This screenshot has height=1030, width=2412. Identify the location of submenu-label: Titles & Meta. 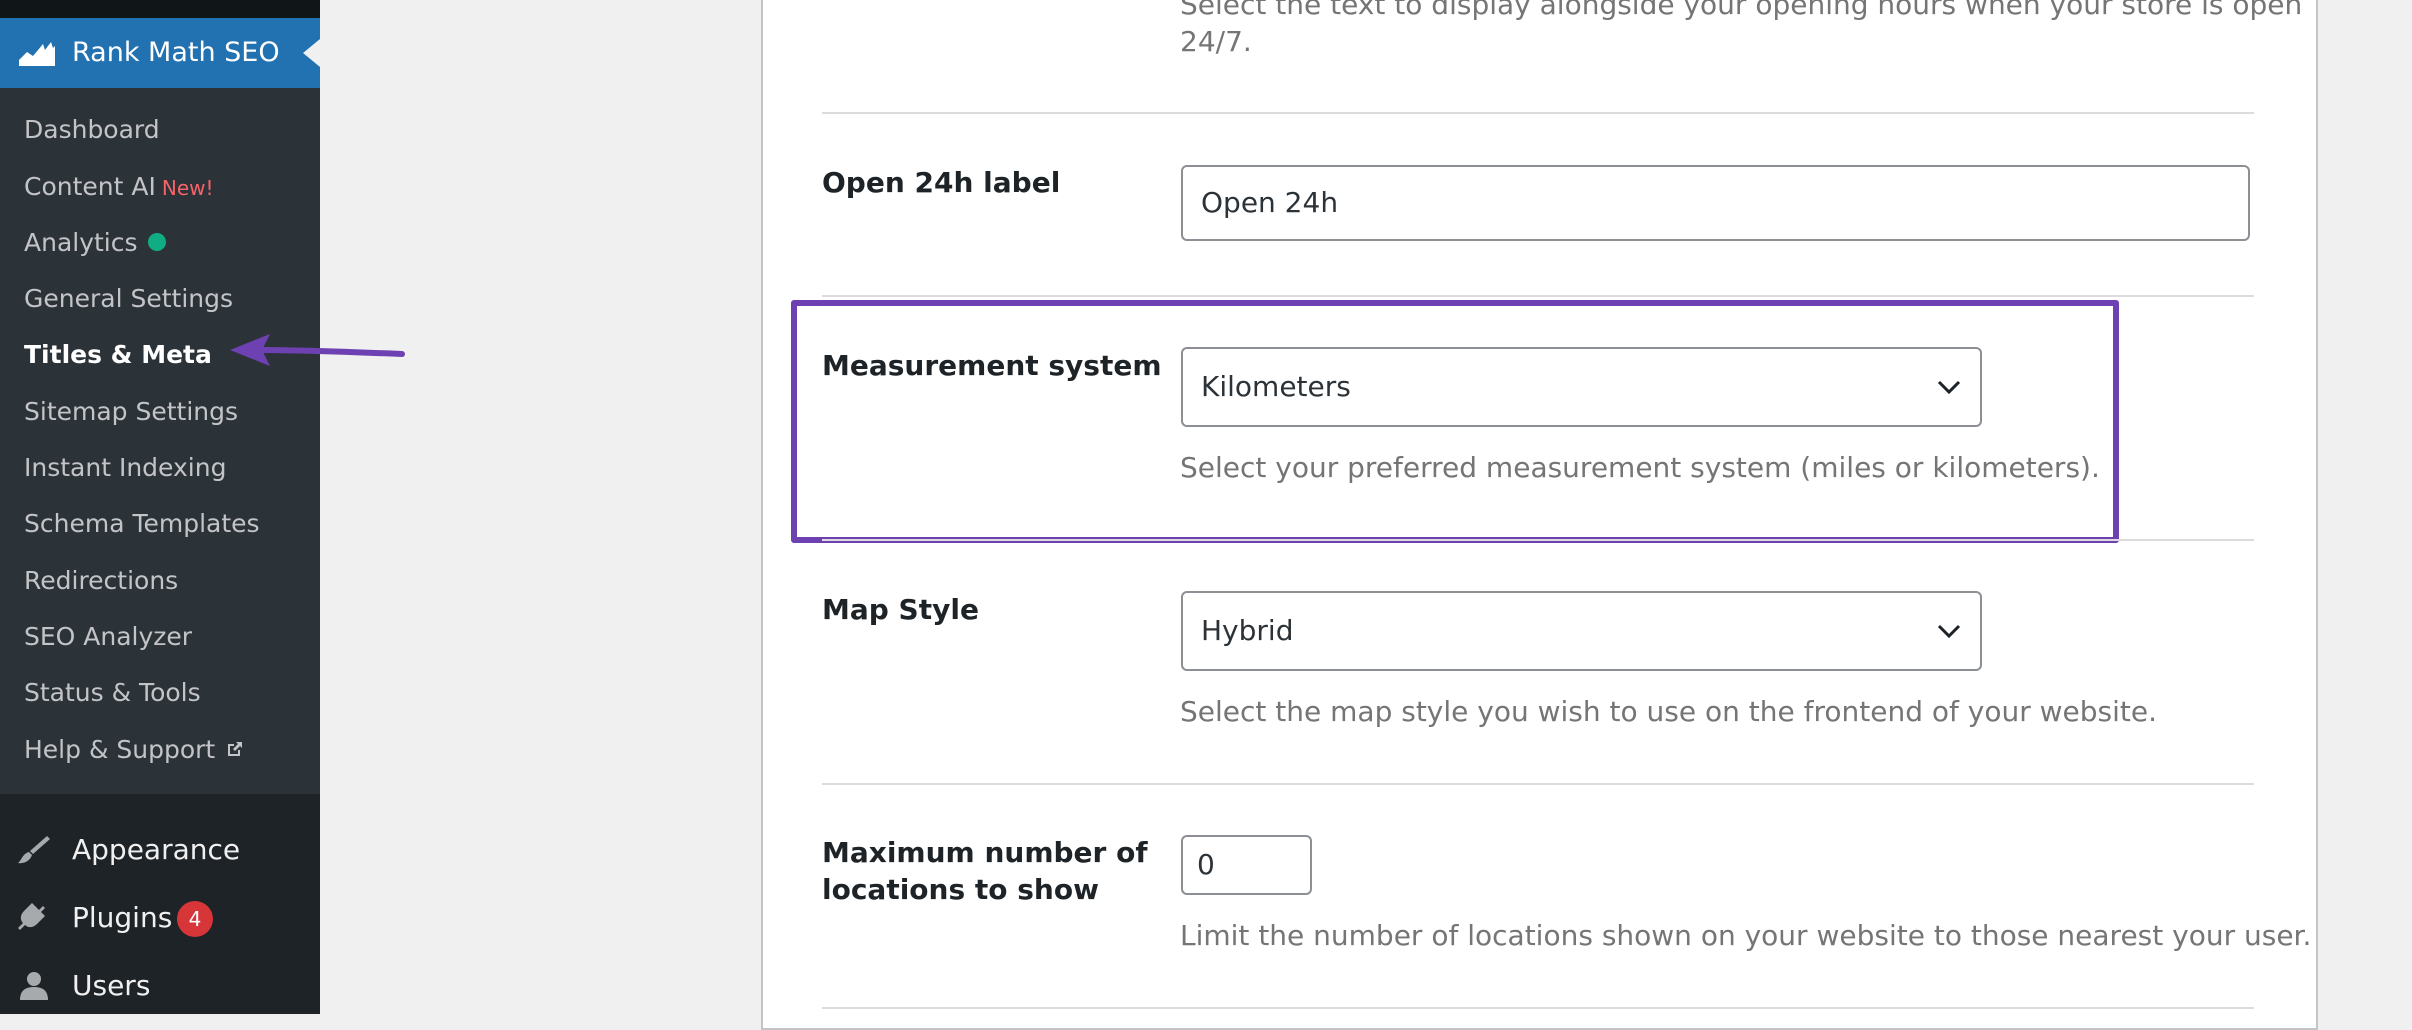
(118, 354).